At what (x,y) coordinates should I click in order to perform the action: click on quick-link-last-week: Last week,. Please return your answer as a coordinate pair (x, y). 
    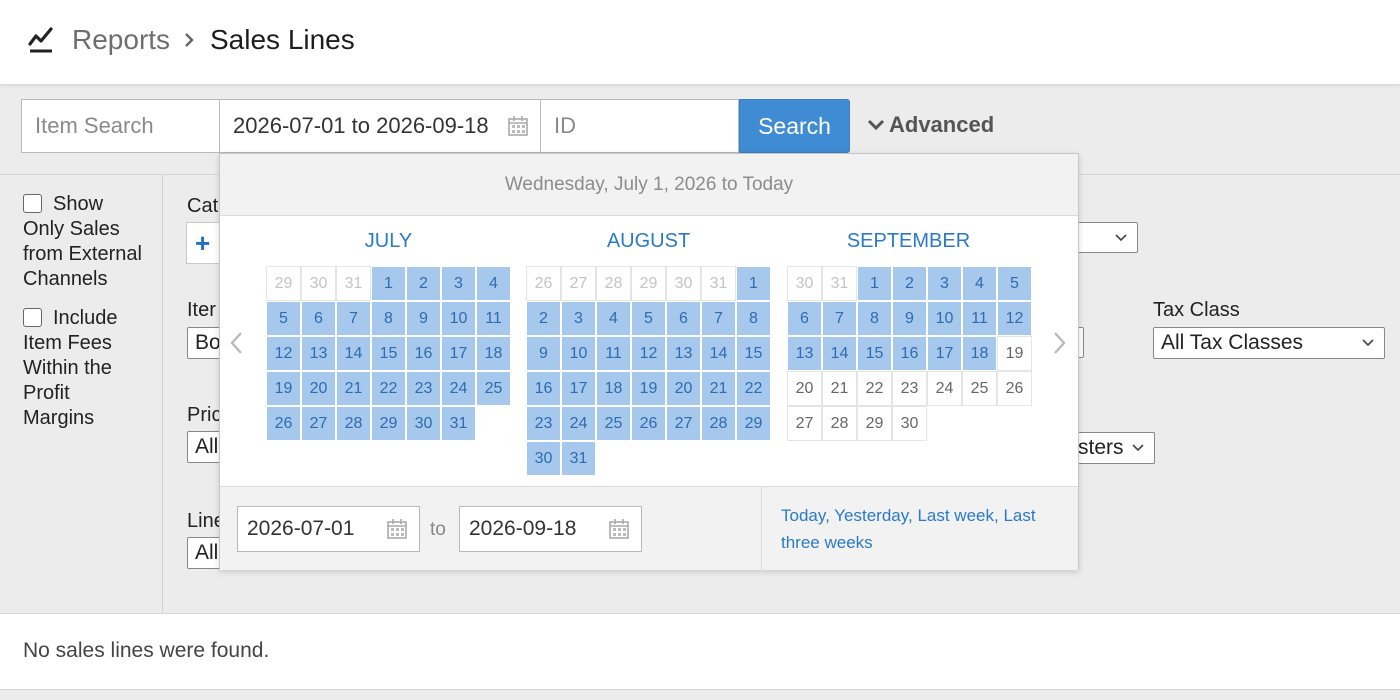
    Looking at the image, I should click on (957, 515).